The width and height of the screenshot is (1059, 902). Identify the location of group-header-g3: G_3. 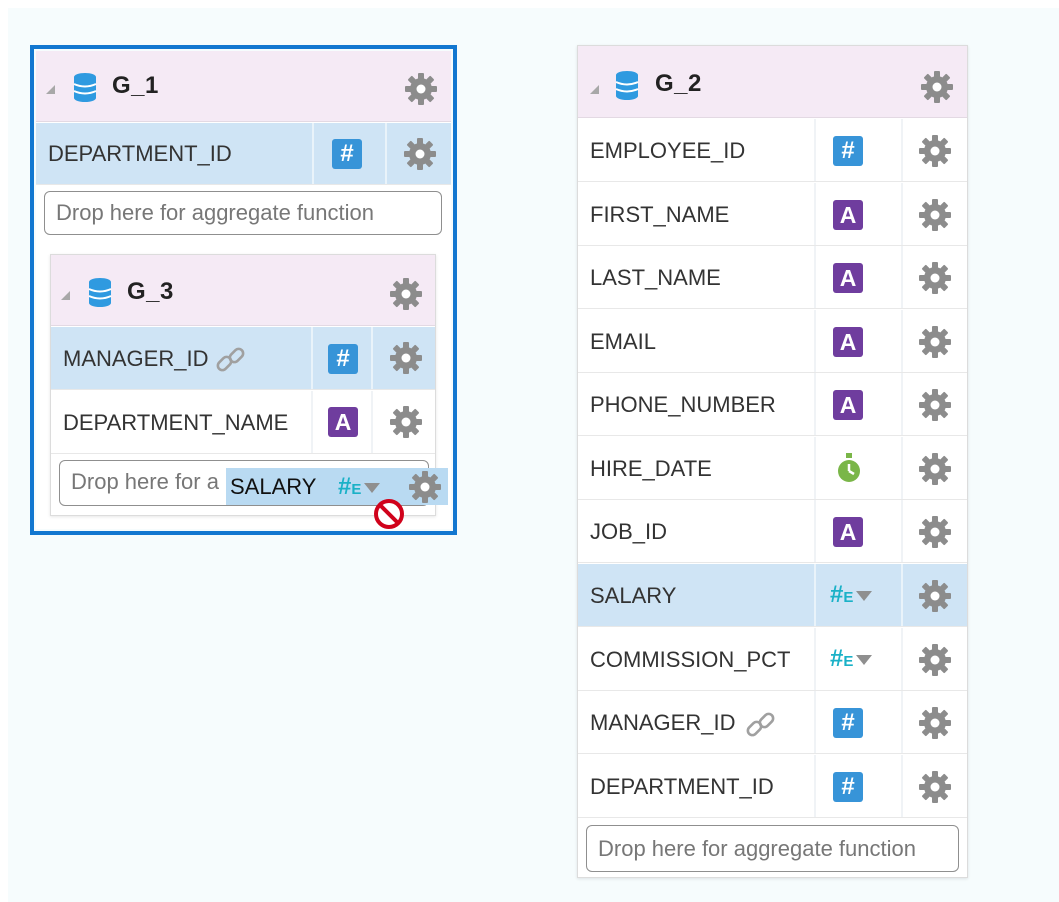
(243, 290).